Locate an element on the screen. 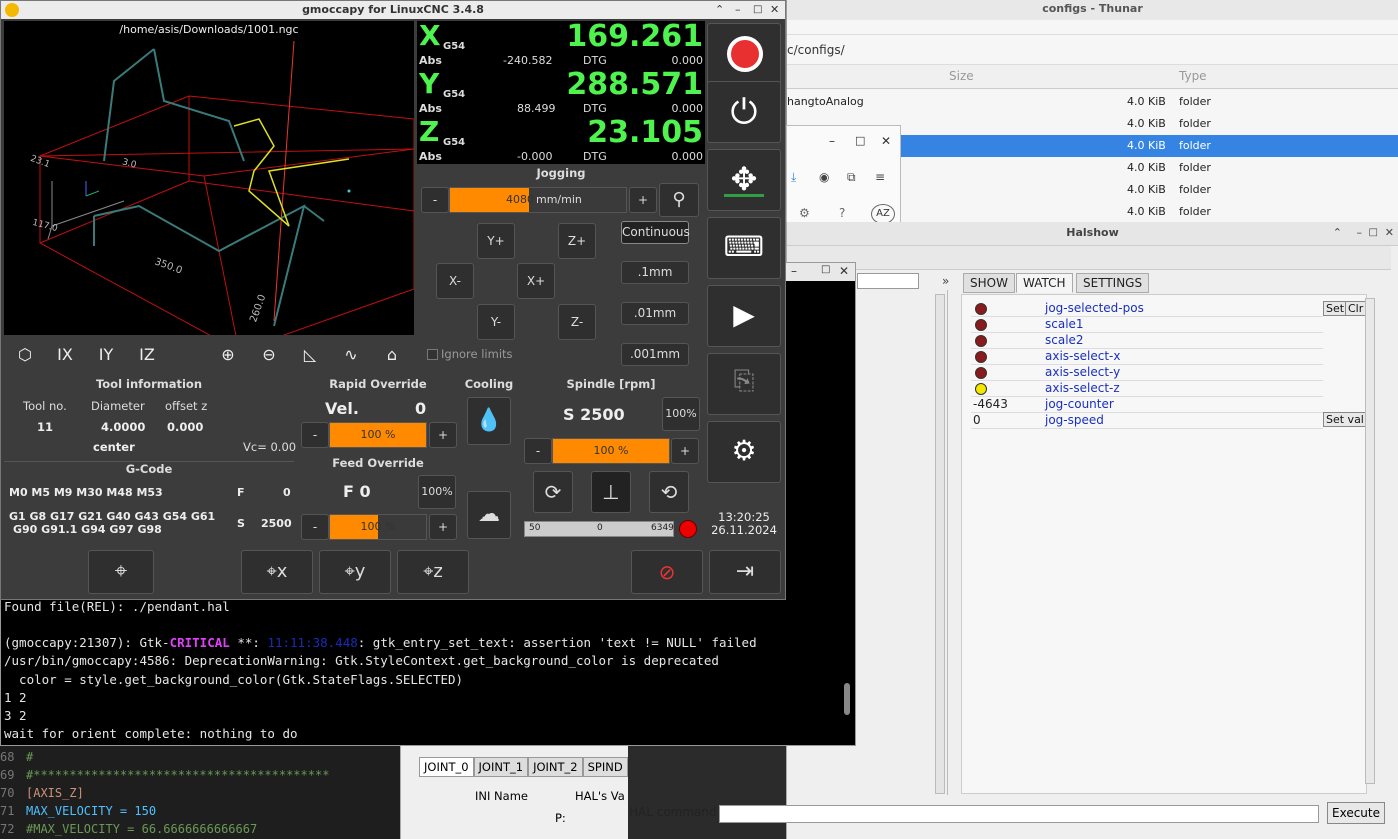 The image size is (1398, 839). feed-override-slider: 100 % is located at coordinates (378, 527).